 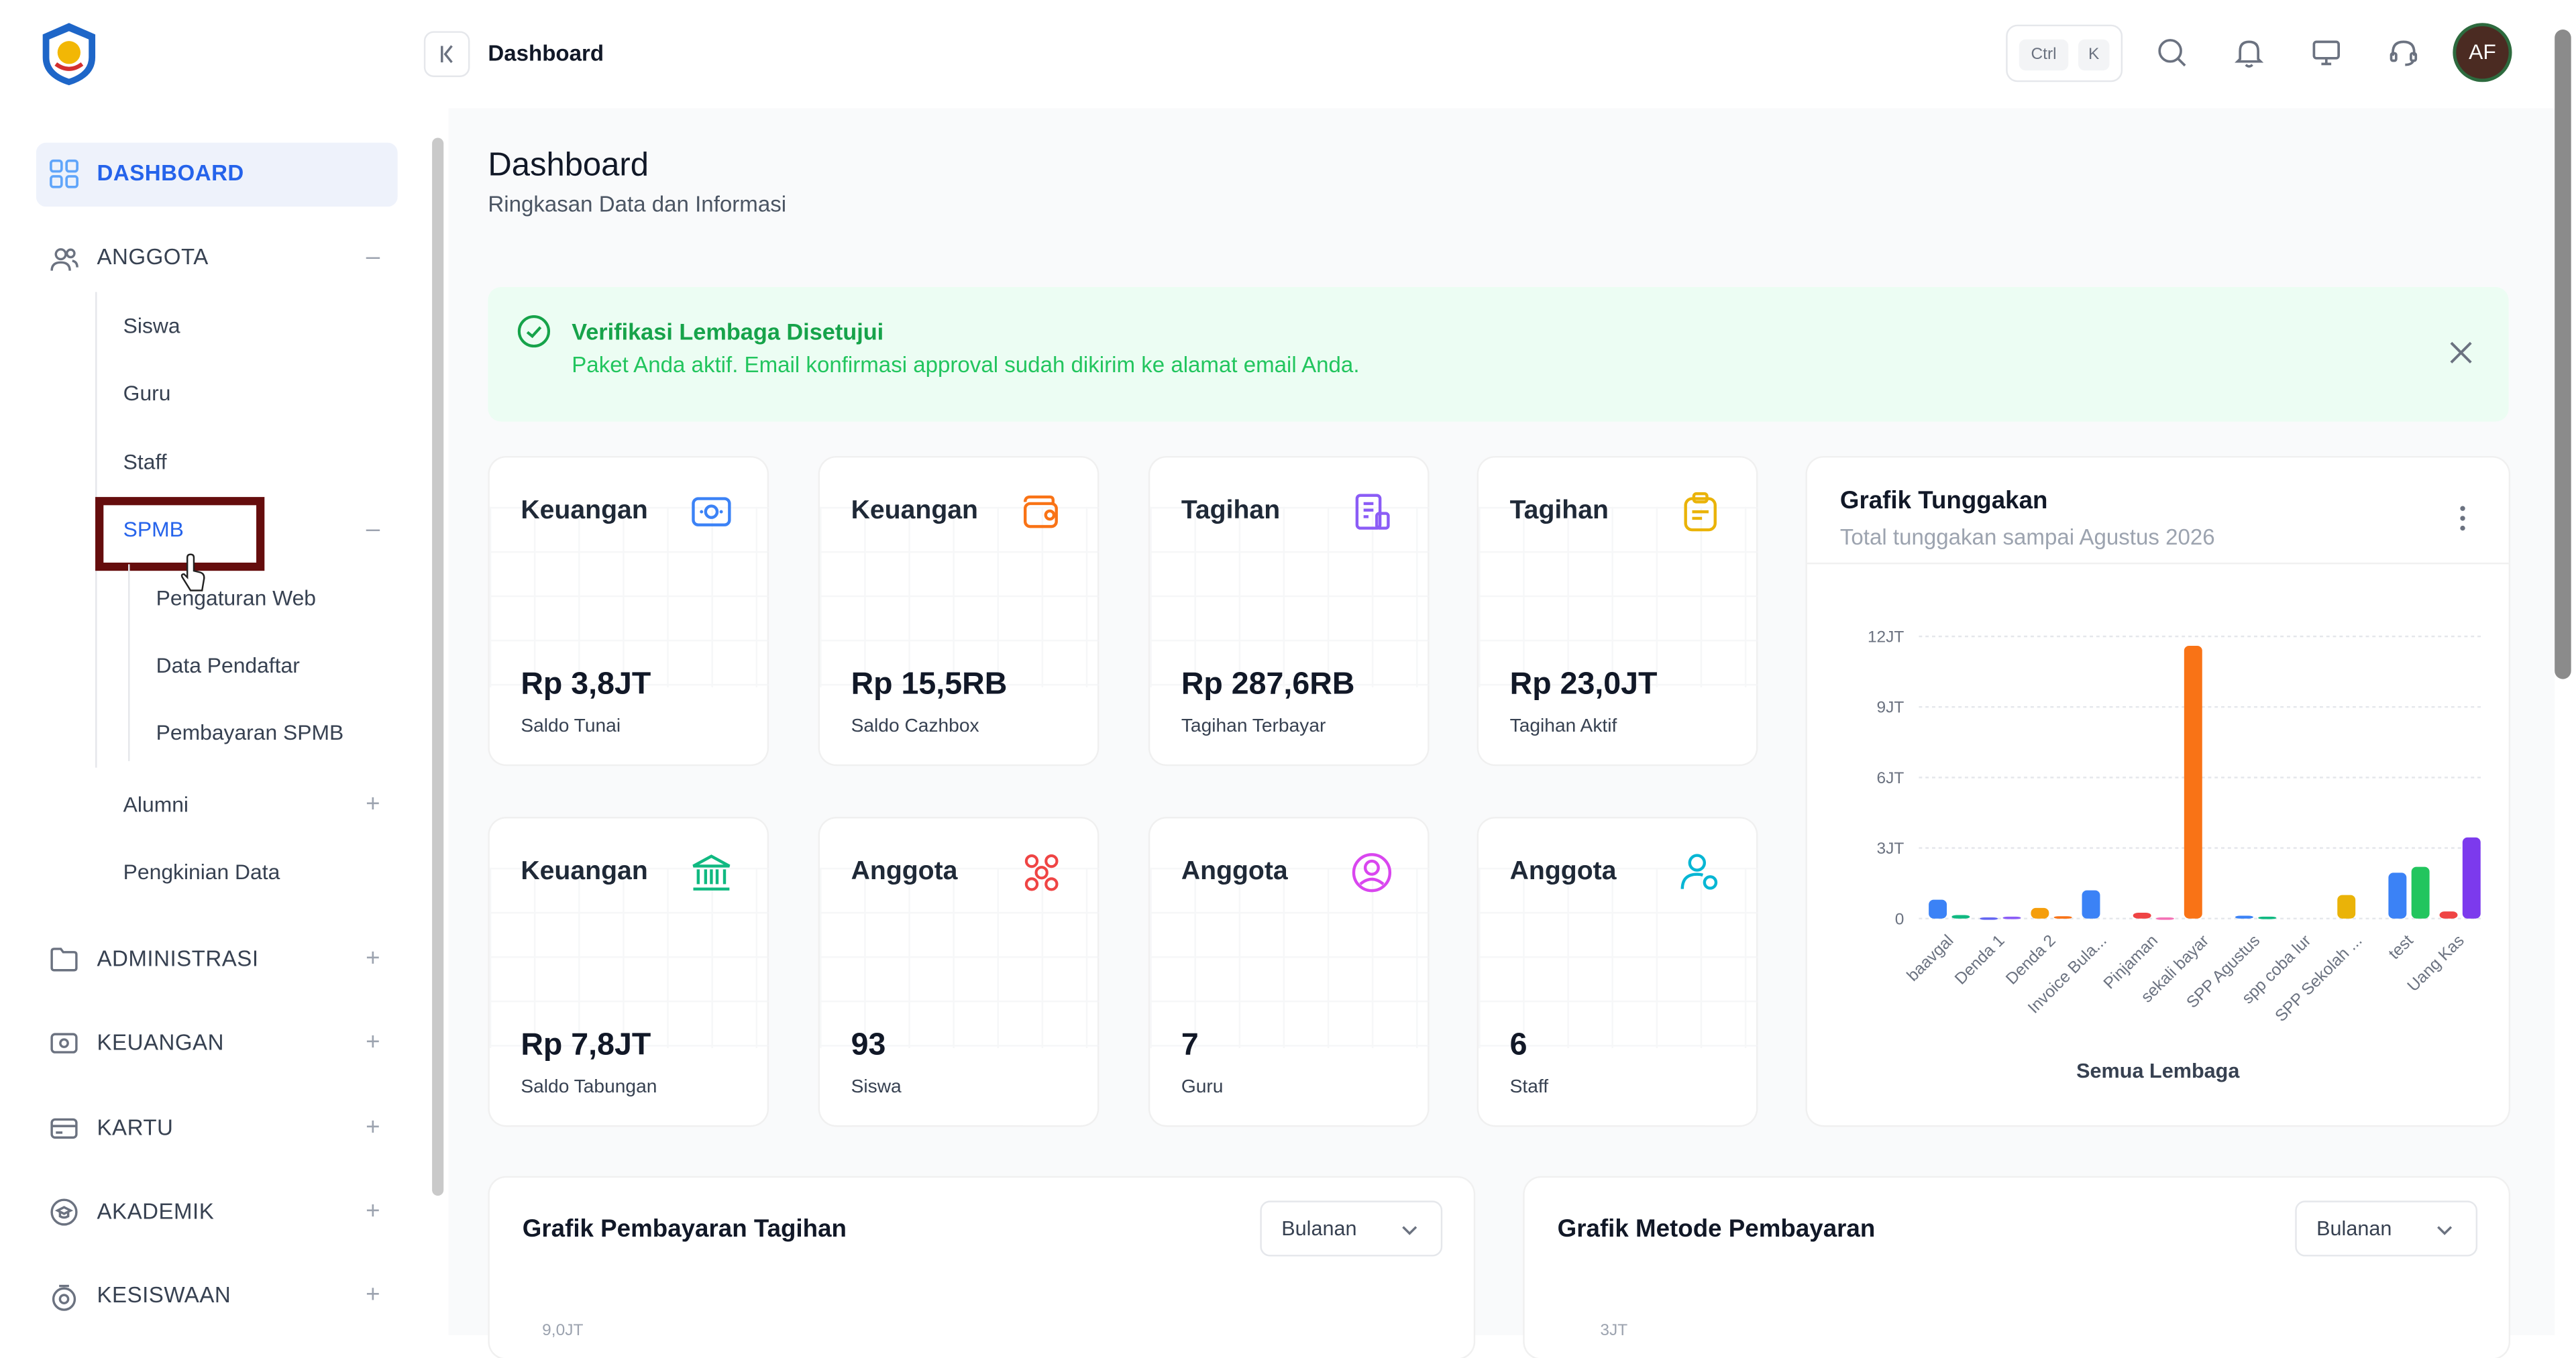 I want to click on stat-card: Keuangan Rp 7,8JT Saldo Tabungan, so click(x=629, y=971).